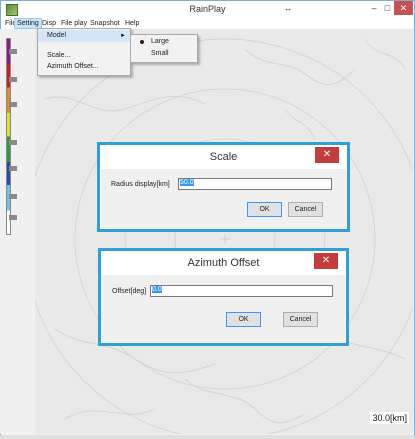 The image size is (415, 439). Describe the element at coordinates (17, 231) in the screenshot. I see `color-legend` at that location.